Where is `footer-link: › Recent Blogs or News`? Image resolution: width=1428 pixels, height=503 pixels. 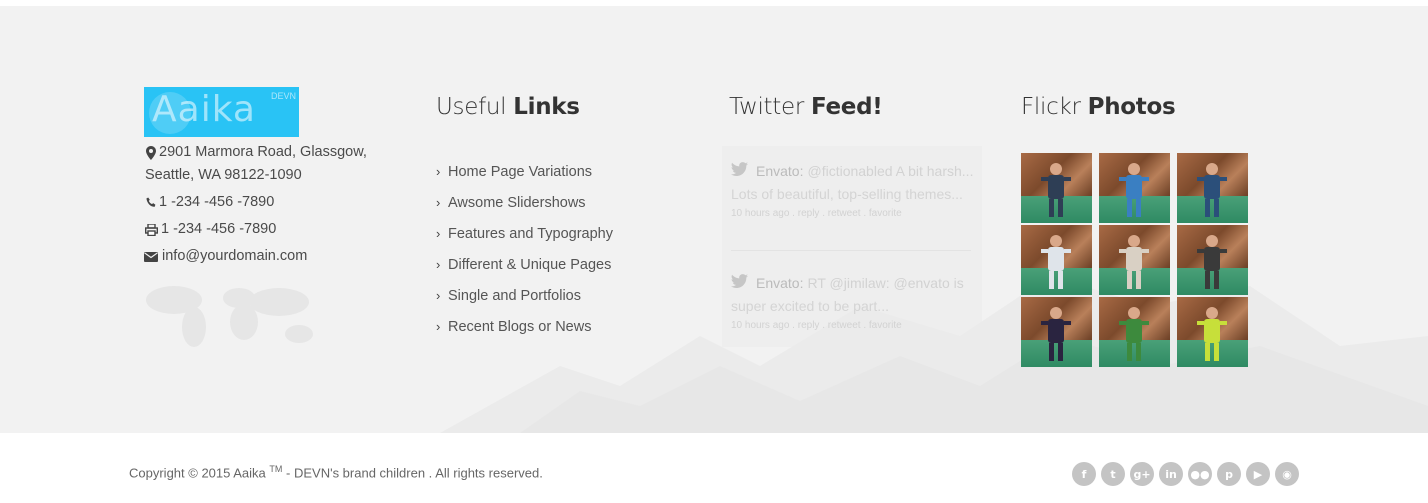 footer-link: › Recent Blogs or News is located at coordinates (524, 326).